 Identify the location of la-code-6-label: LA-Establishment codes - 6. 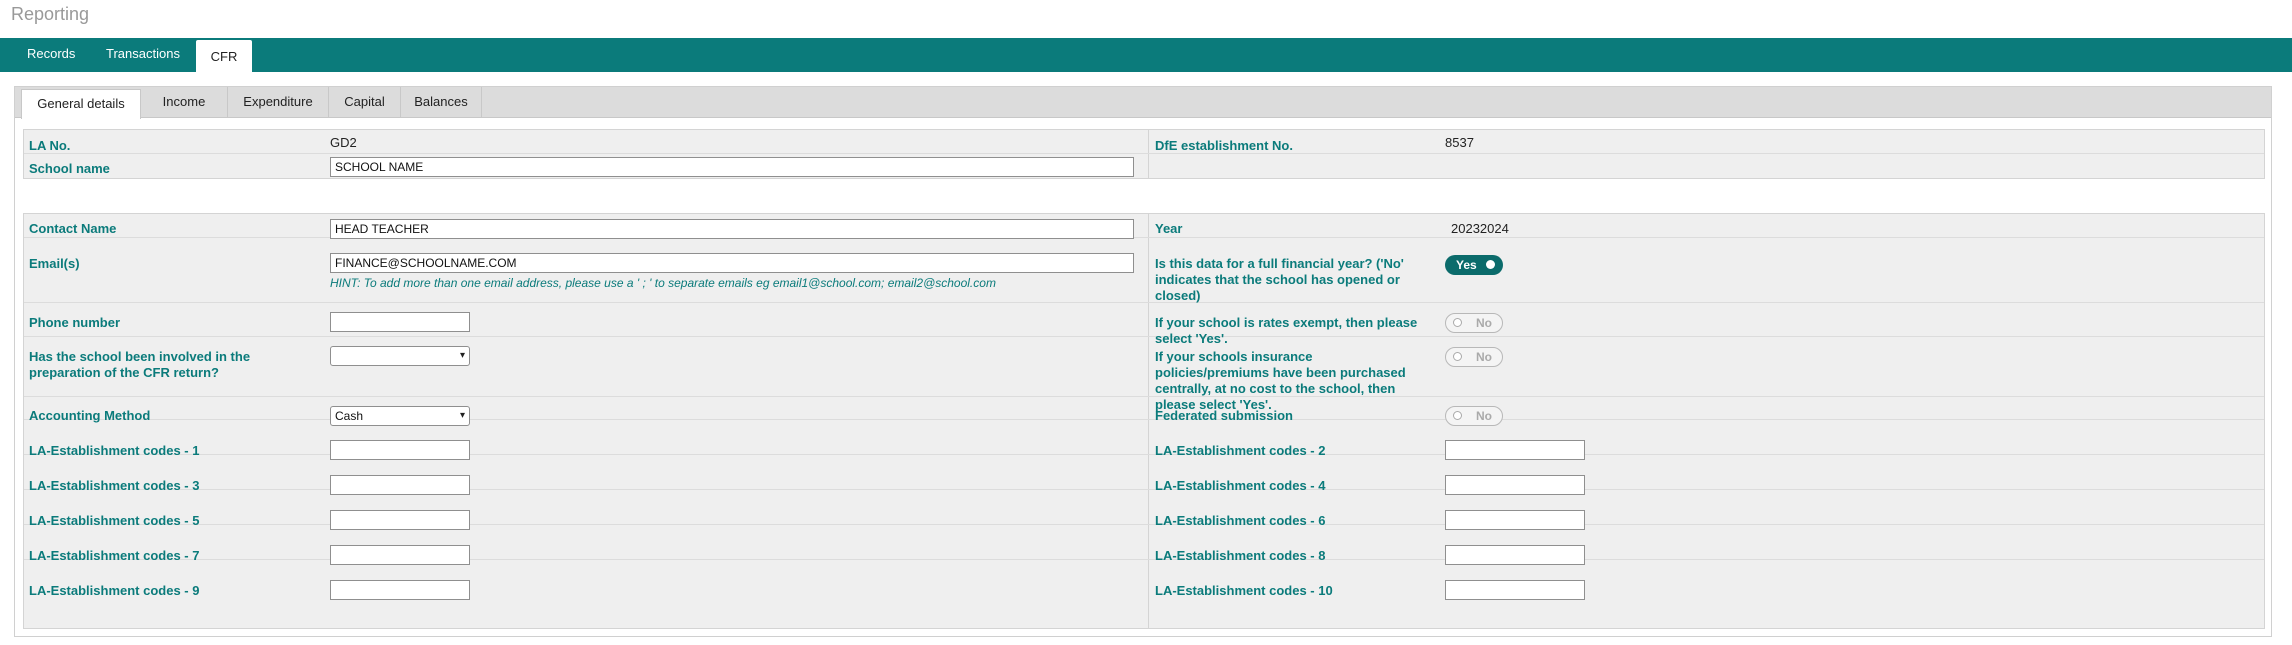
(1240, 520).